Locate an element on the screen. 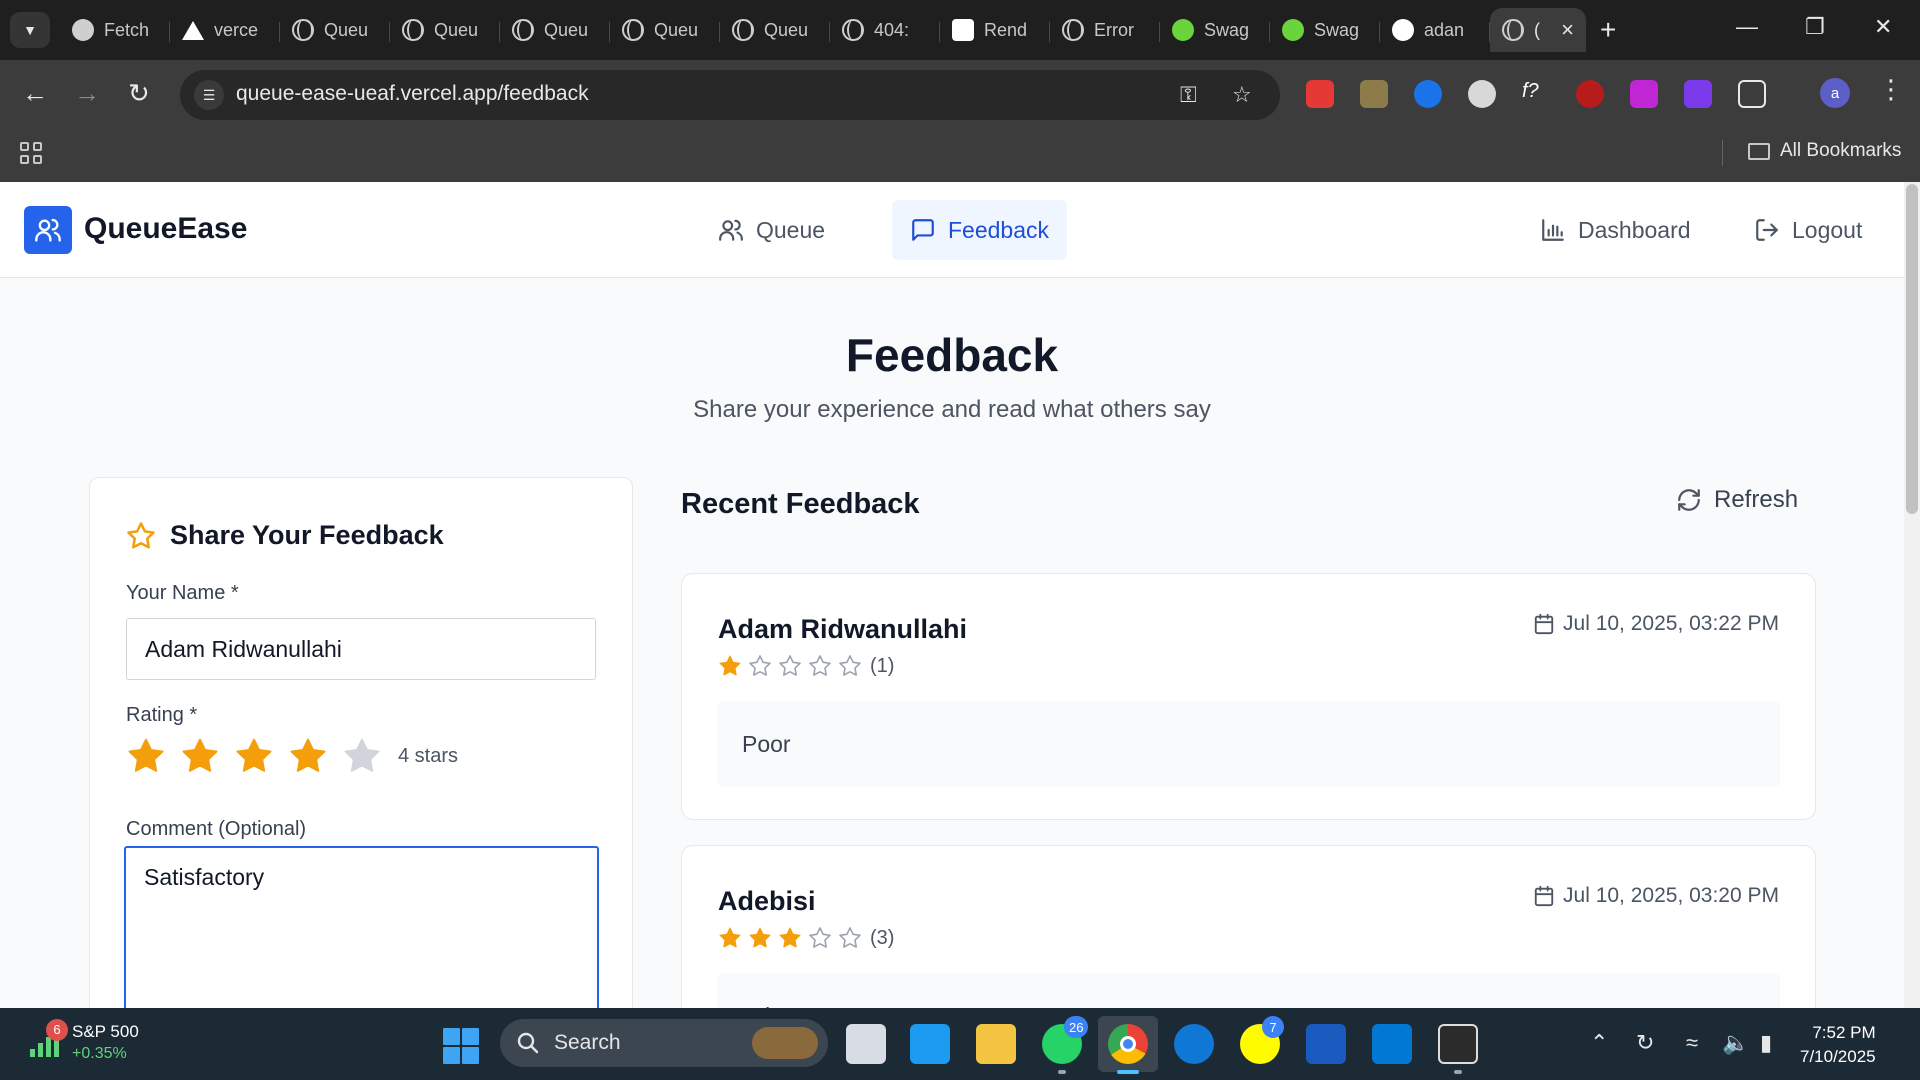 Image resolution: width=1920 pixels, height=1080 pixels. browser-tab: Rend is located at coordinates (995, 30).